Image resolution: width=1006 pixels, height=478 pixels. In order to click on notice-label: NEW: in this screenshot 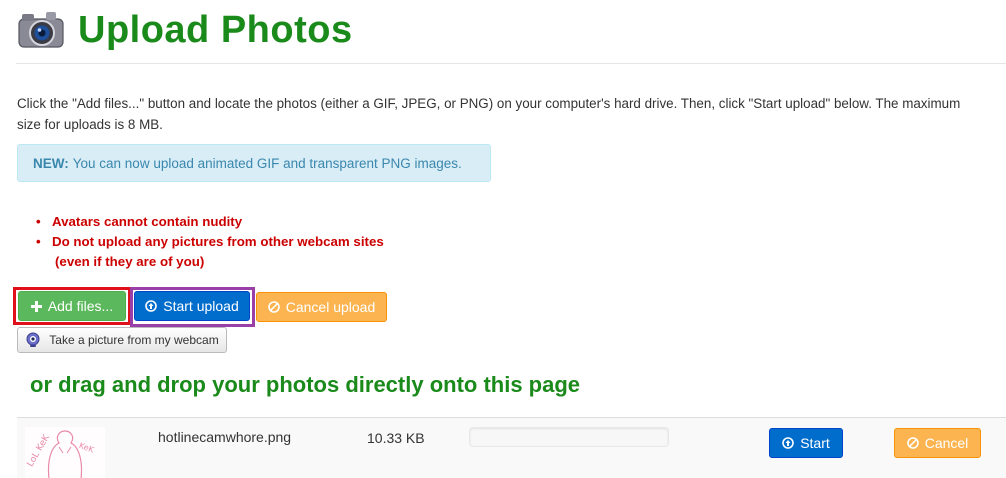, I will do `click(51, 163)`.